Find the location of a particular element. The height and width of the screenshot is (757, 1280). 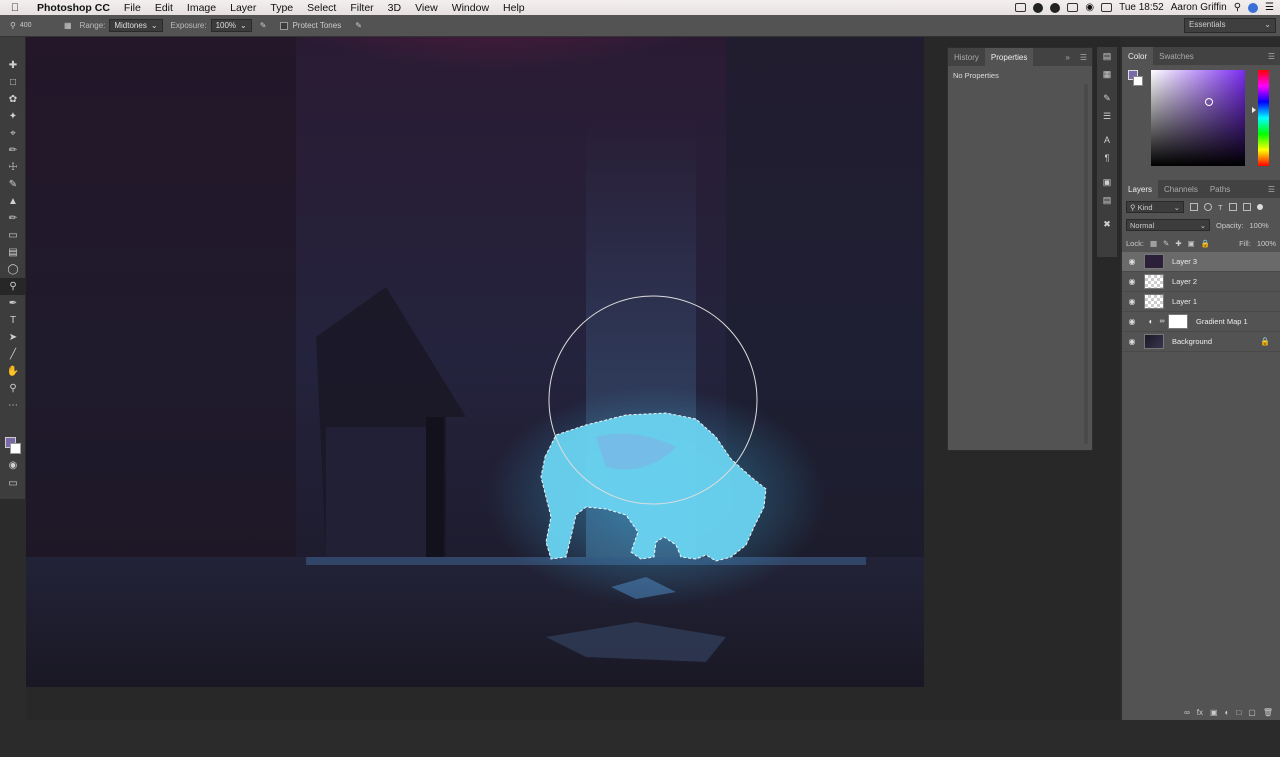

smart-object-filter-icon is located at coordinates (1246, 207).